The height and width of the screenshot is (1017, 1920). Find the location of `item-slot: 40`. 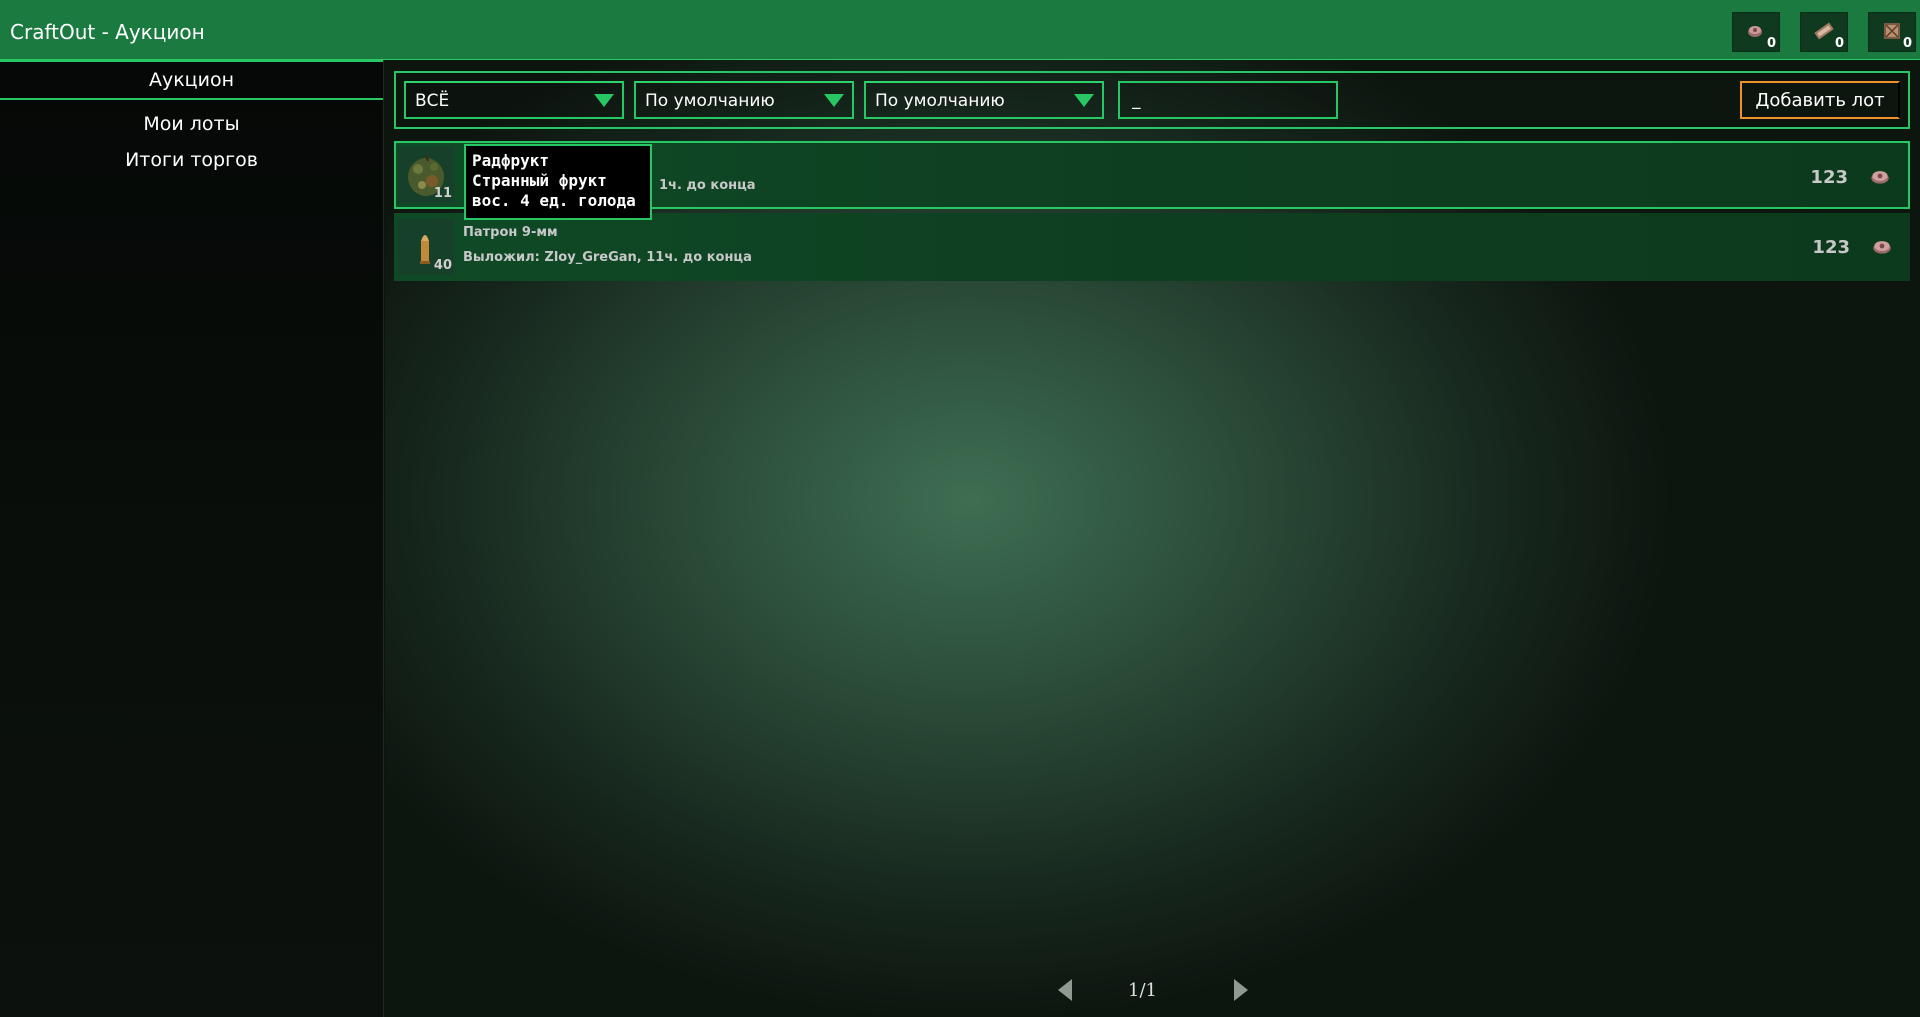

item-slot: 40 is located at coordinates (426, 247).